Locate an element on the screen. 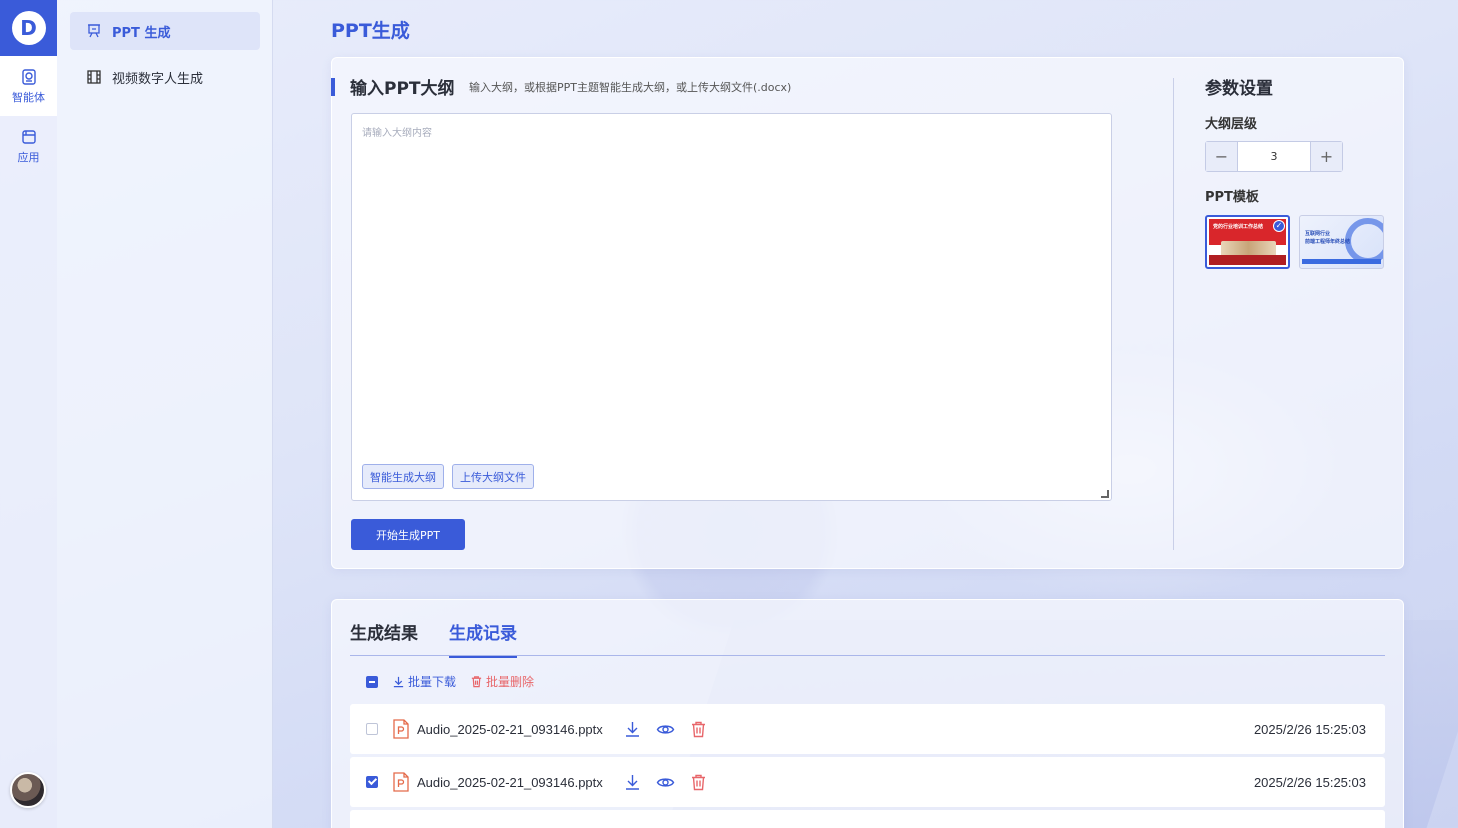 This screenshot has height=828, width=1458. logo-icon: D is located at coordinates (28, 28).